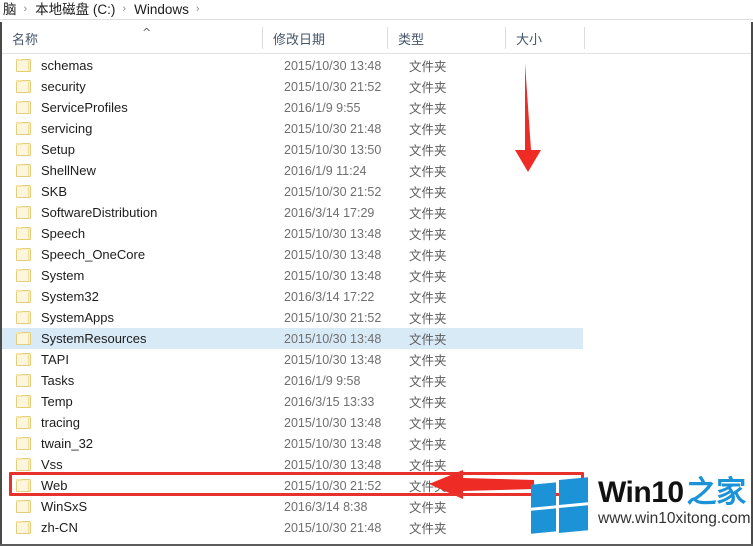 Image resolution: width=753 pixels, height=546 pixels. What do you see at coordinates (584, 38) in the screenshot?
I see `column-divider` at bounding box center [584, 38].